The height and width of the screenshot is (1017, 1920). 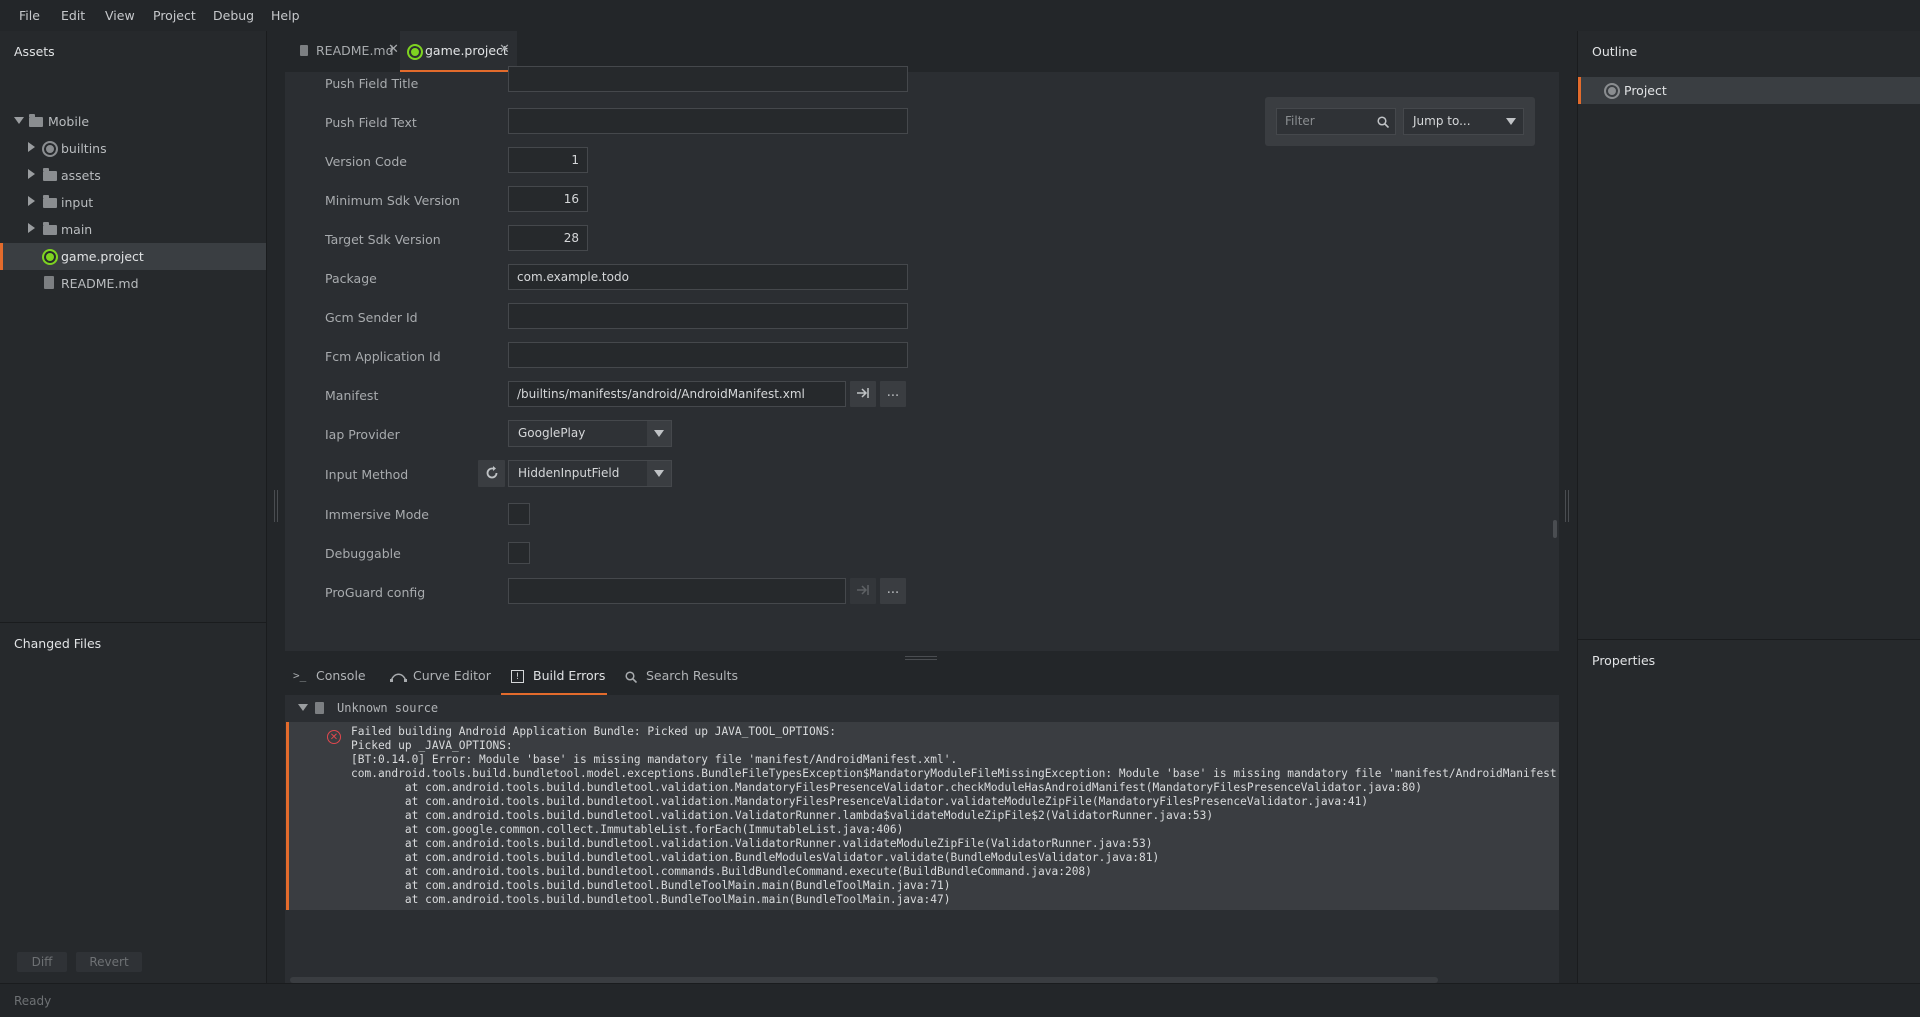 I want to click on version-code-input: 1, so click(x=548, y=160).